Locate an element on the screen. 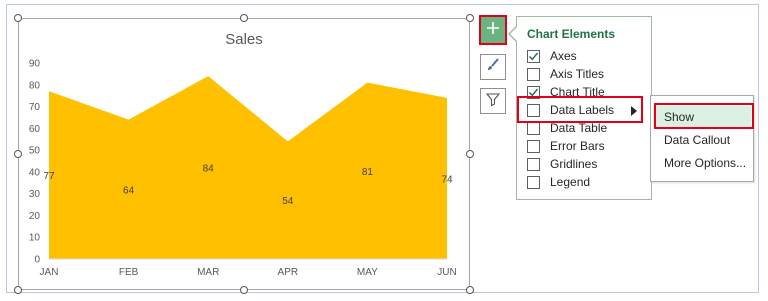  y-tick-label: 50 is located at coordinates (35, 151).